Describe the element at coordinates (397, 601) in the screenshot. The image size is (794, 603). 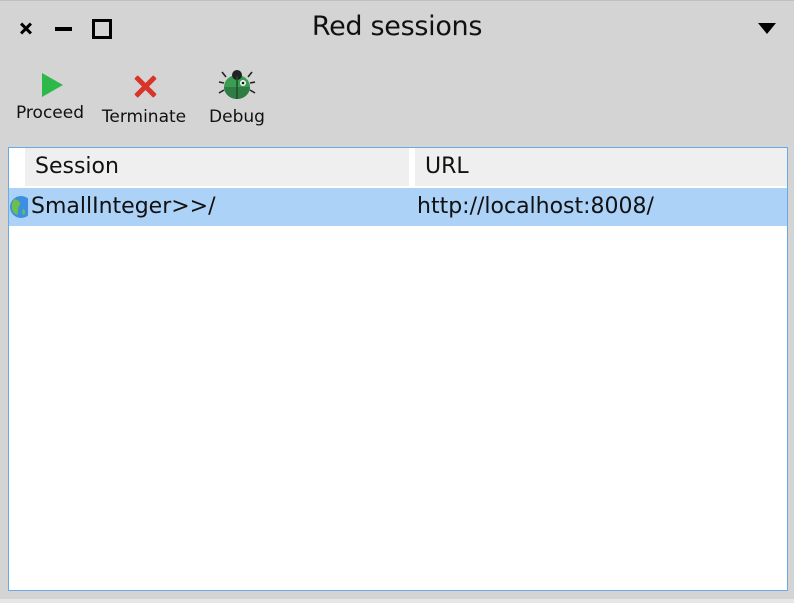
I see `window-bottom-edge` at that location.